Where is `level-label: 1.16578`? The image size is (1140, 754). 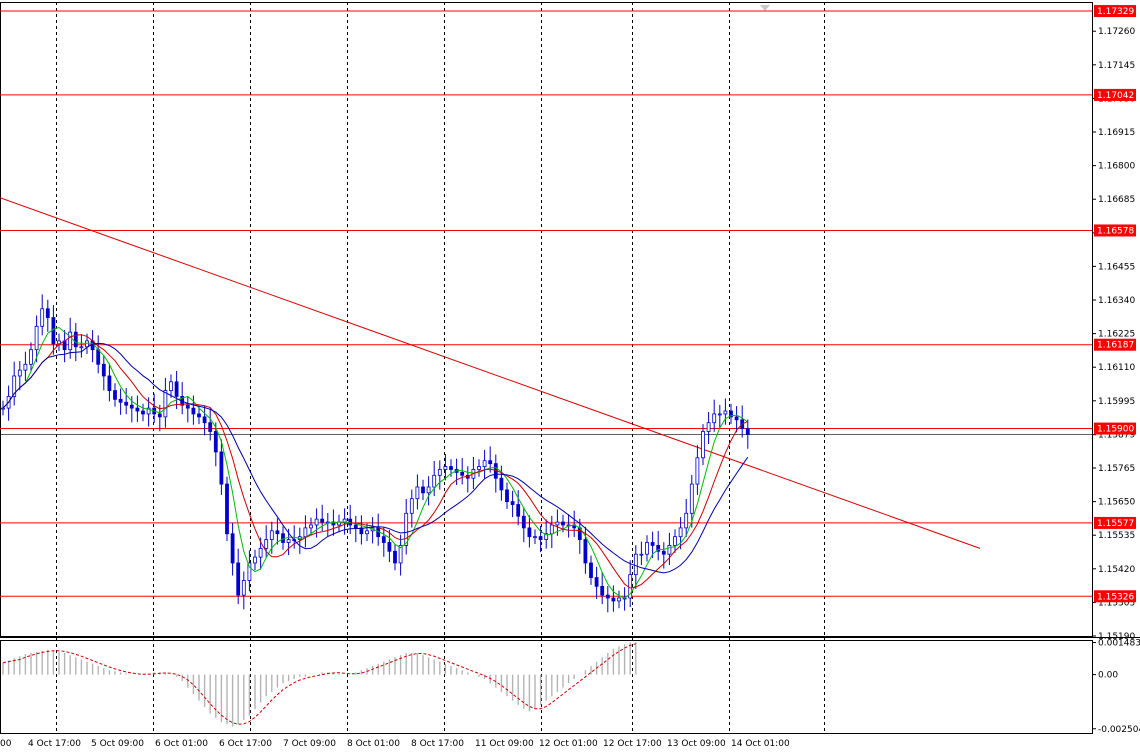 level-label: 1.16578 is located at coordinates (1115, 231).